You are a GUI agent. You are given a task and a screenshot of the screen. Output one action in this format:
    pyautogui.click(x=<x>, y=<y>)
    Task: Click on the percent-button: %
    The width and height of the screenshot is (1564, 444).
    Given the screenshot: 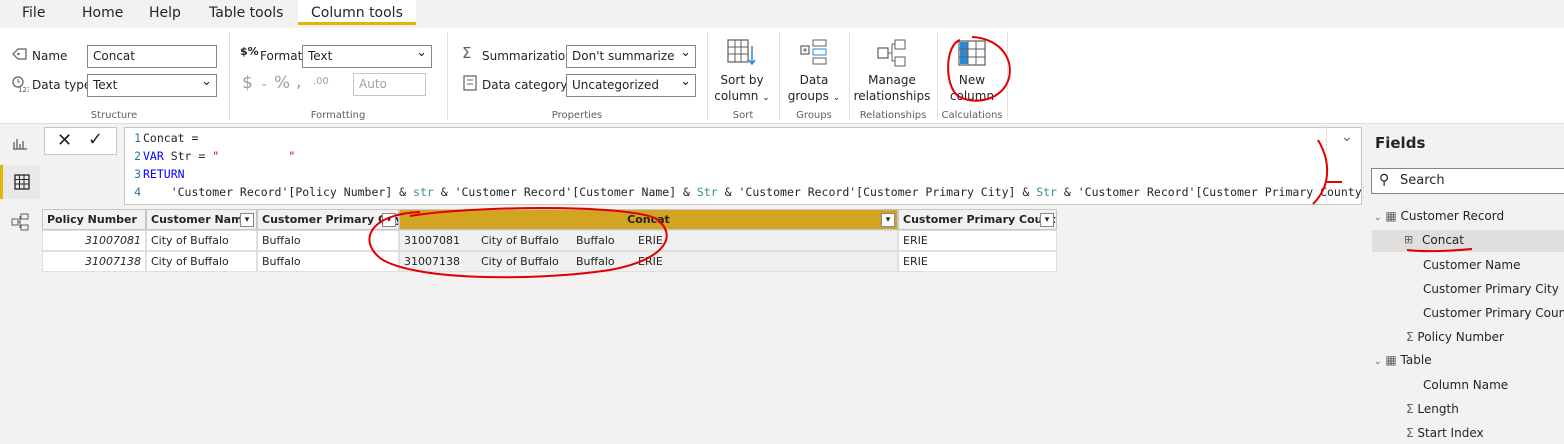 What is the action you would take?
    pyautogui.click(x=282, y=83)
    